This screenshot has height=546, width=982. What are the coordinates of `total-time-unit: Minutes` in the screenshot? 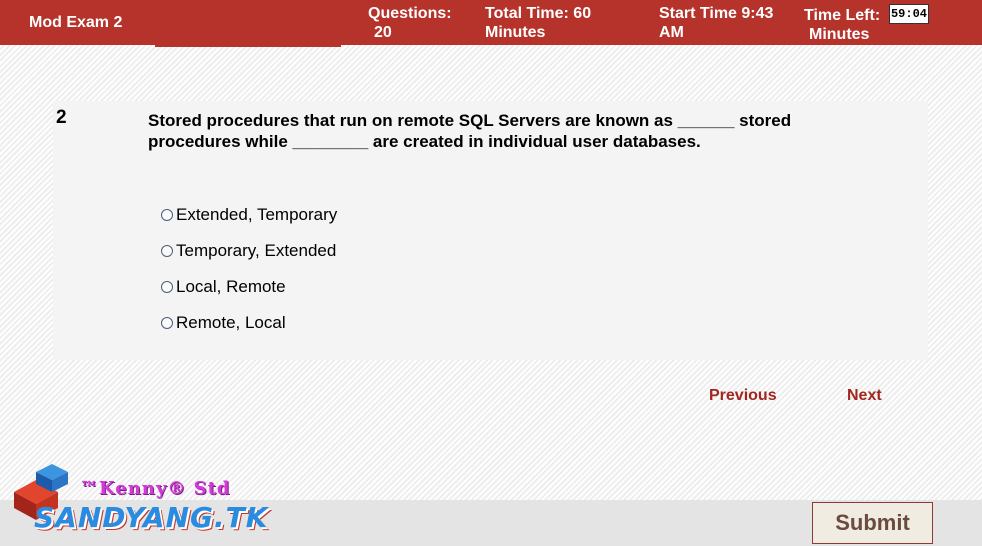 It's located at (515, 32).